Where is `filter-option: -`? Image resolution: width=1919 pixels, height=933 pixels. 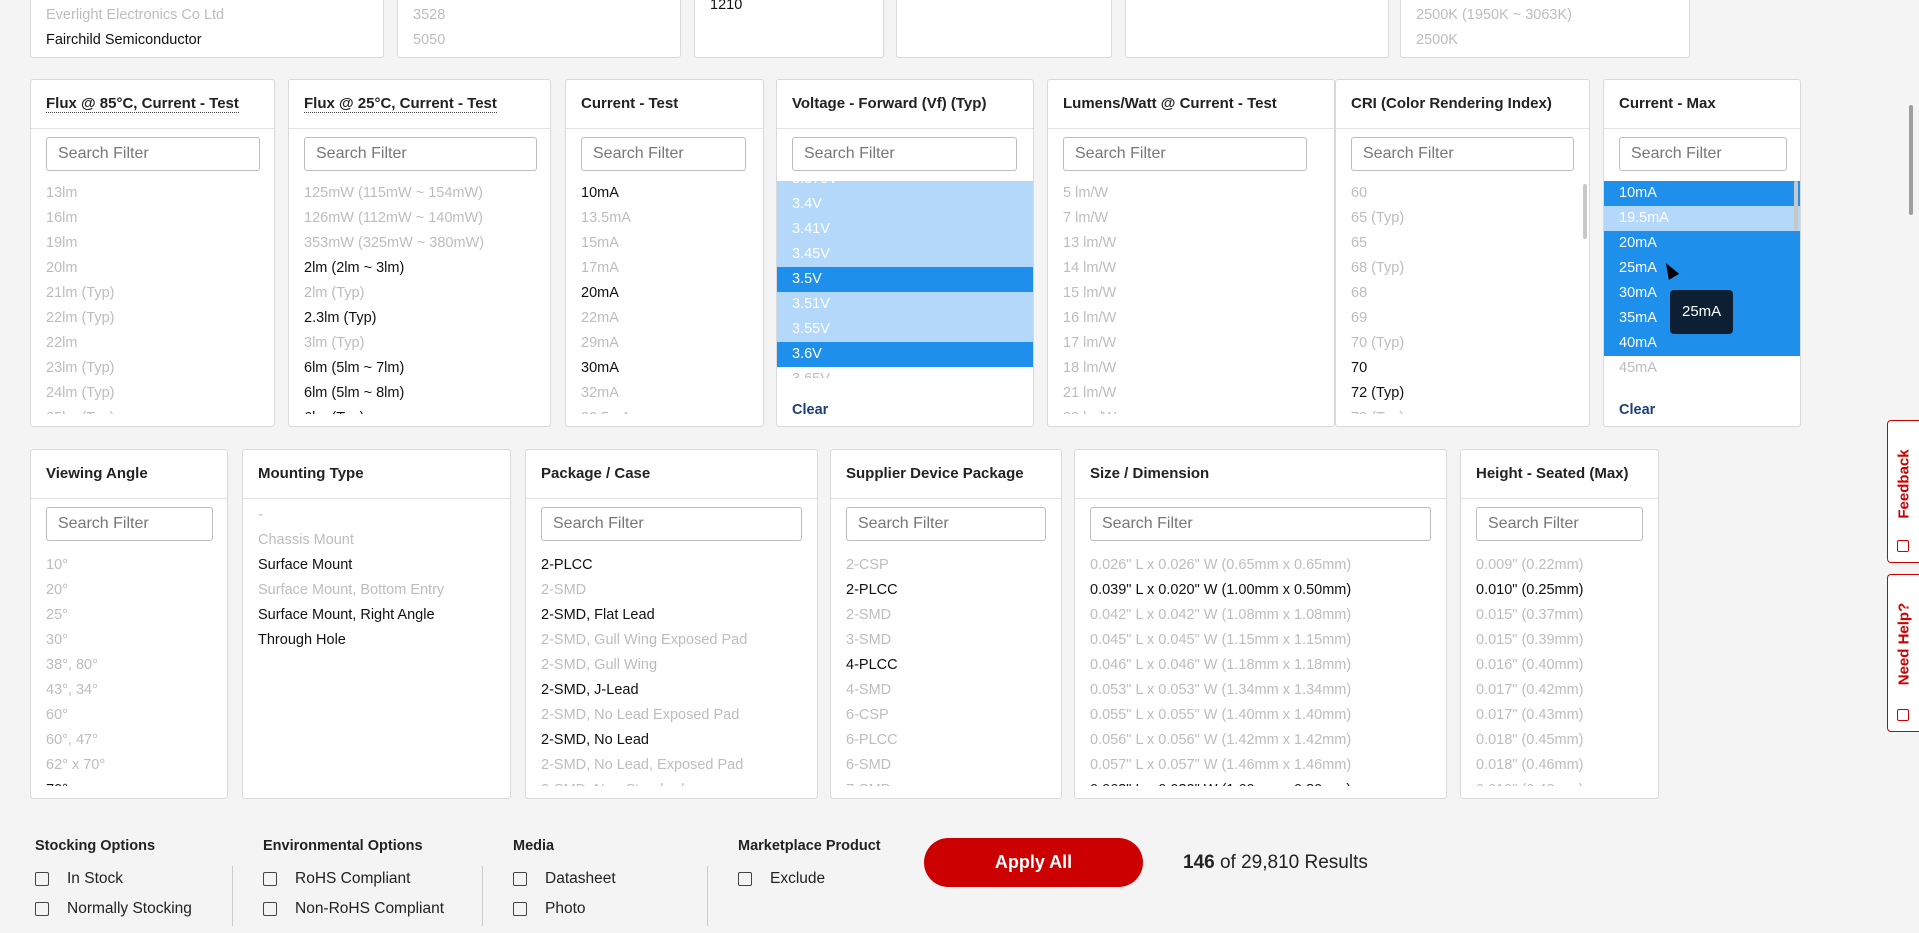
filter-option: - is located at coordinates (376, 515).